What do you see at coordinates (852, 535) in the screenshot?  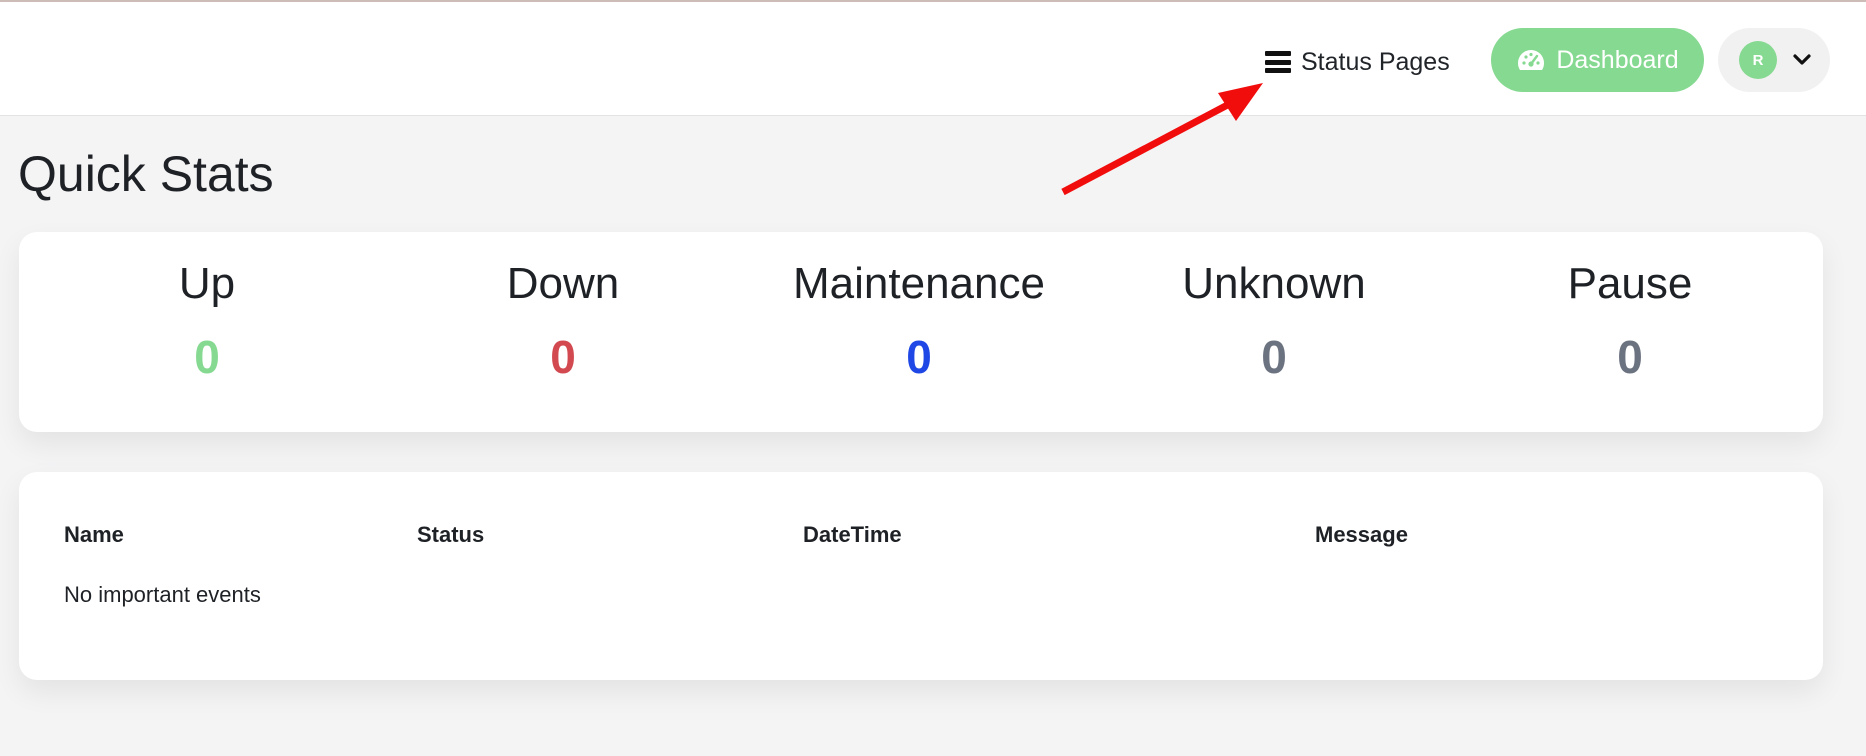 I see `column-header-datetime: DateTime` at bounding box center [852, 535].